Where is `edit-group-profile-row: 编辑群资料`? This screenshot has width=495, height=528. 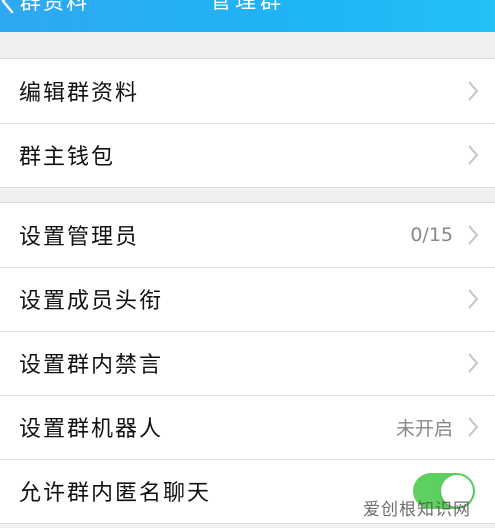
edit-group-profile-row: 编辑群资料 is located at coordinates (247, 91).